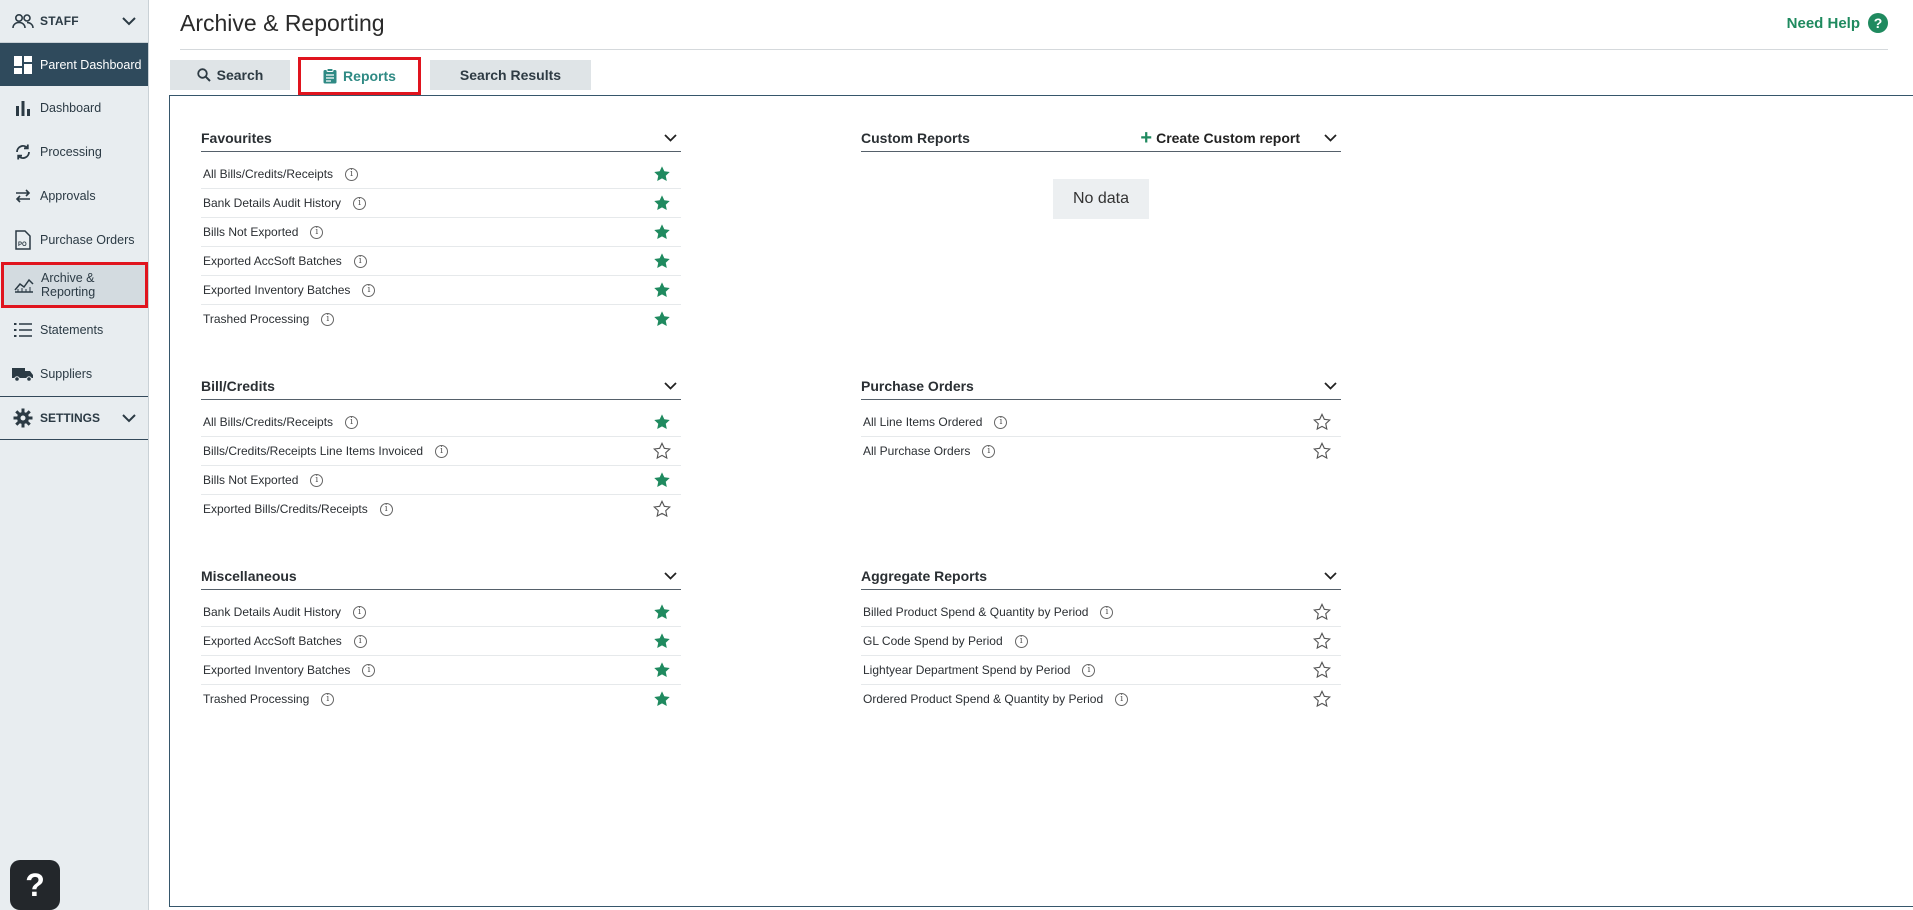 This screenshot has width=1913, height=910. I want to click on tab-reports: Reports, so click(359, 76).